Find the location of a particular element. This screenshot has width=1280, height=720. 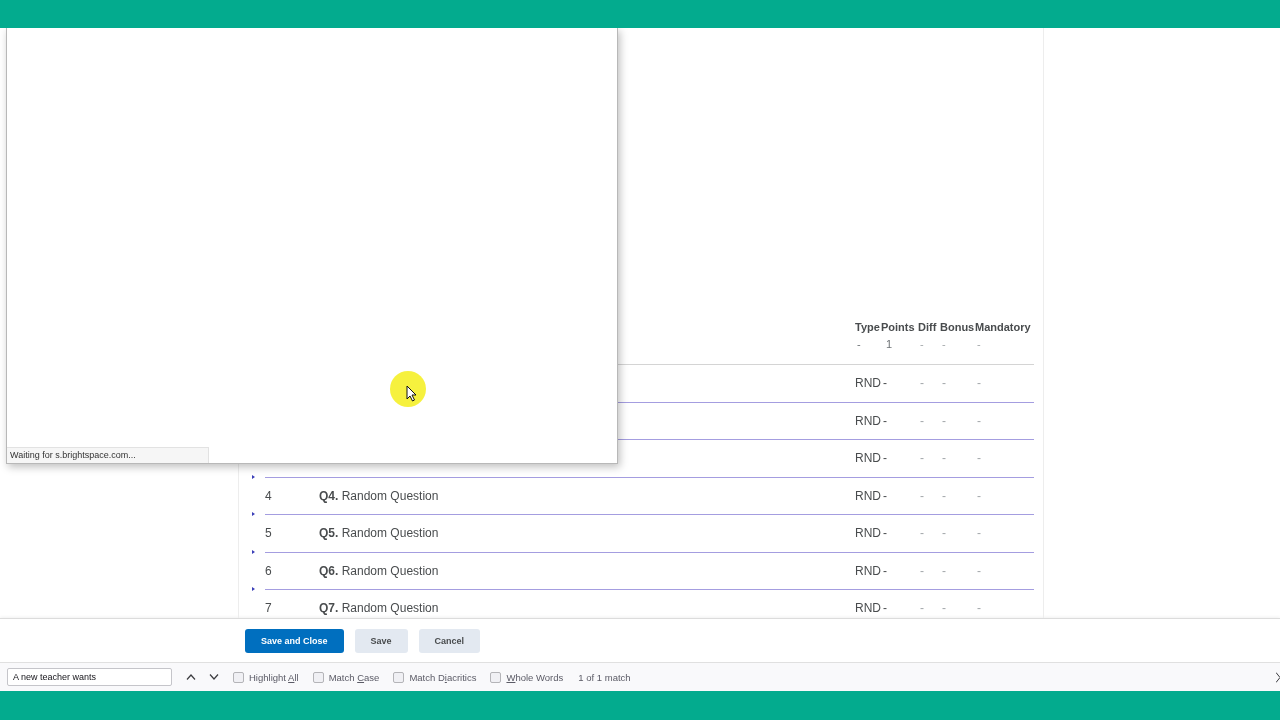

secondary-button: Cancel is located at coordinates (449, 640).